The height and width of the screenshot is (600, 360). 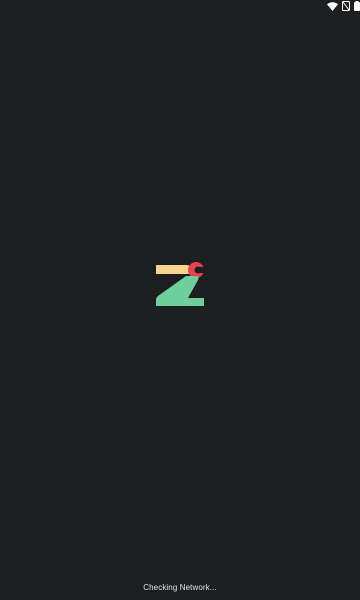 I want to click on battery-icon, so click(x=357, y=6).